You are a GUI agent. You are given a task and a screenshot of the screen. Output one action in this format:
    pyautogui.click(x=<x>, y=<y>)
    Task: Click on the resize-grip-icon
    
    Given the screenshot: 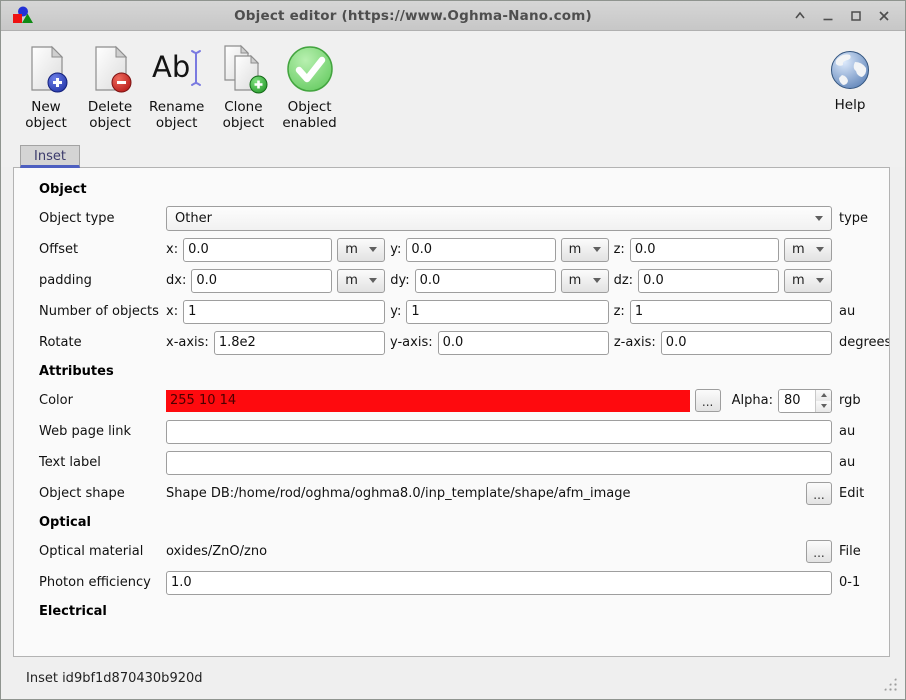 What is the action you would take?
    pyautogui.click(x=890, y=684)
    